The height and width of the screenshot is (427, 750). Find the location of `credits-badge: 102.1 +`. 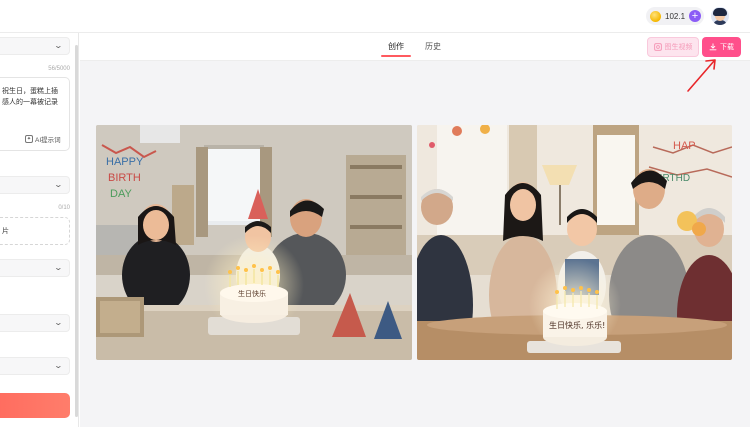

credits-badge: 102.1 + is located at coordinates (675, 16).